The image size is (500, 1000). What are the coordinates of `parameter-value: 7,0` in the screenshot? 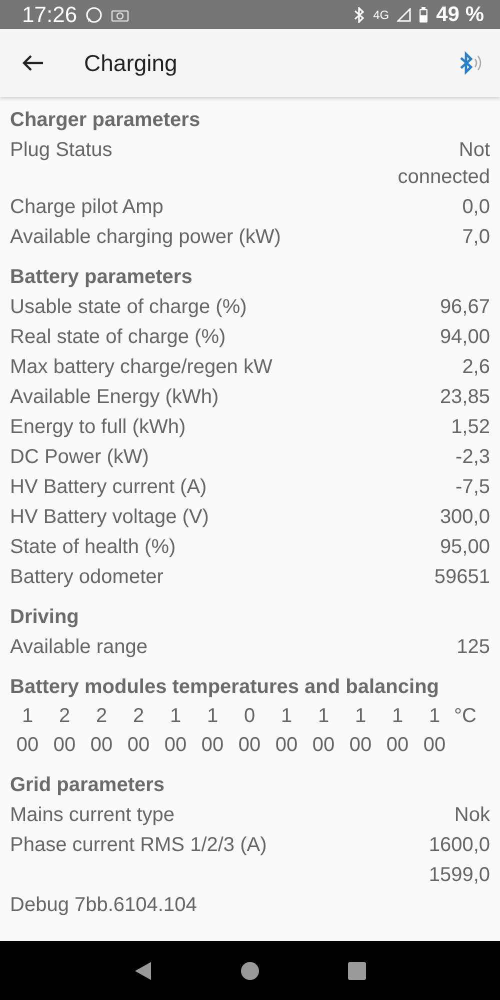 It's located at (476, 237).